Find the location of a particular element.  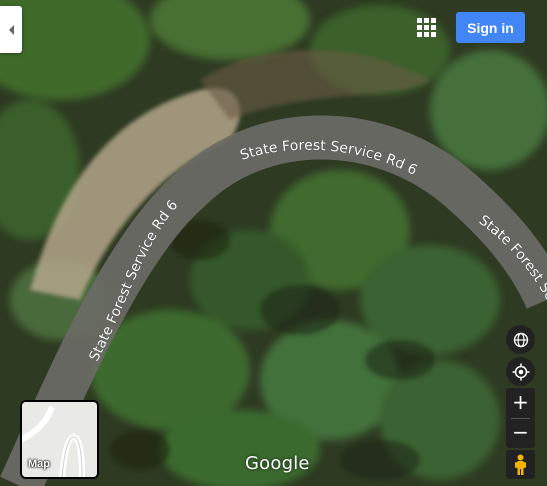

minimap-label: Map is located at coordinates (39, 464).